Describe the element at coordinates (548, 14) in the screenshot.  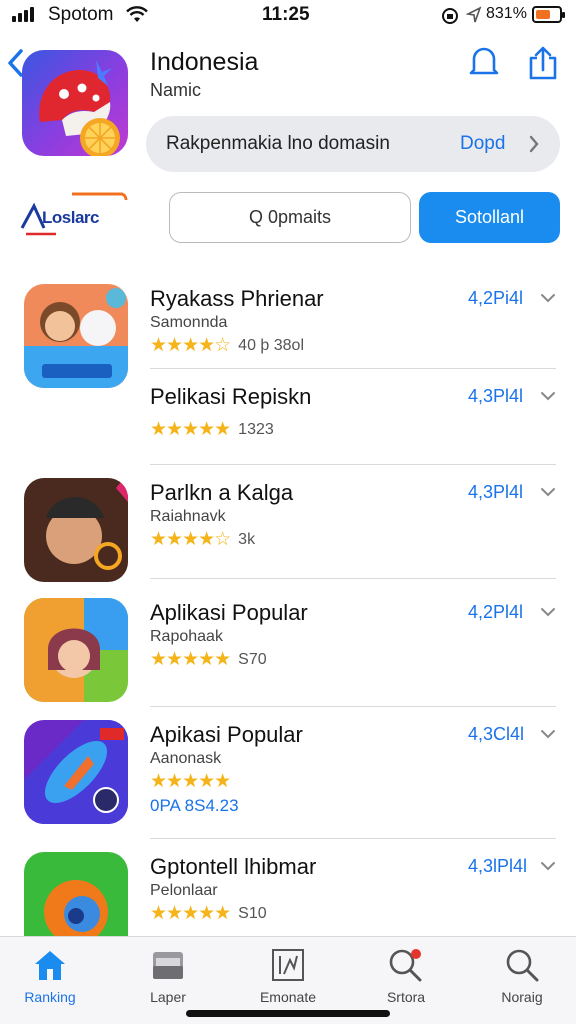
I see `battery-icon` at that location.